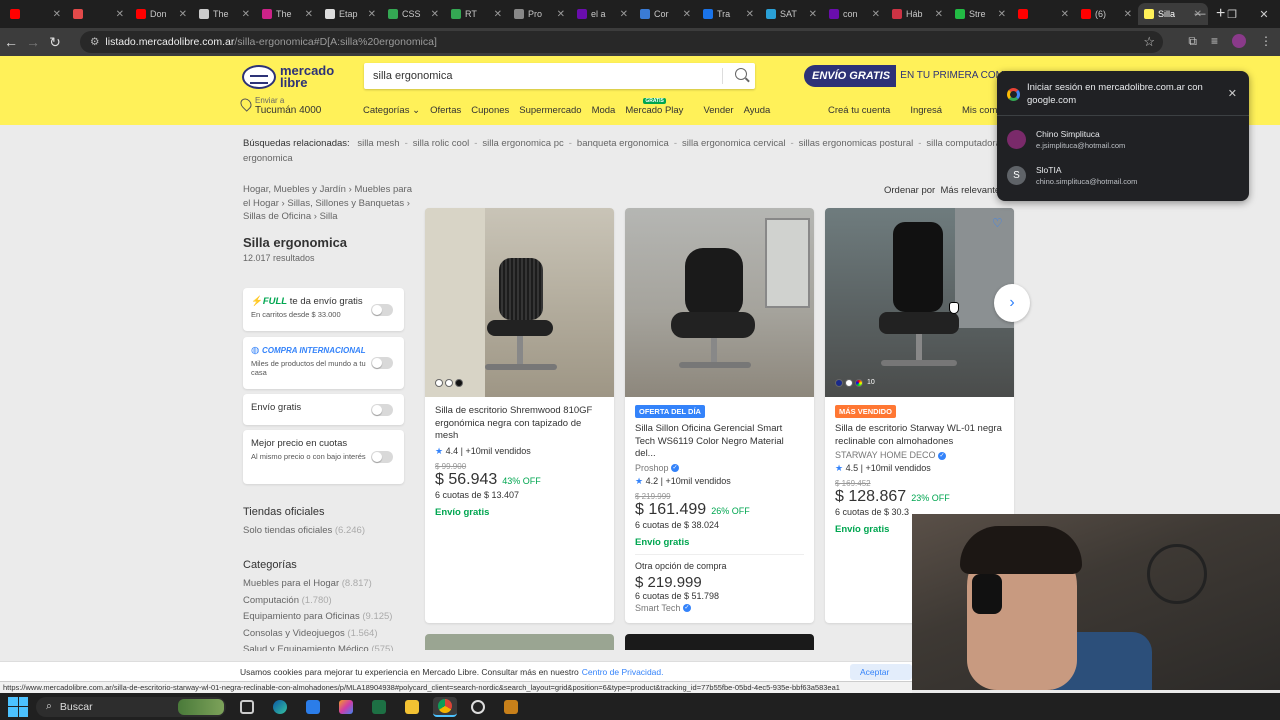  What do you see at coordinates (478, 707) in the screenshot?
I see `obs-icon` at bounding box center [478, 707].